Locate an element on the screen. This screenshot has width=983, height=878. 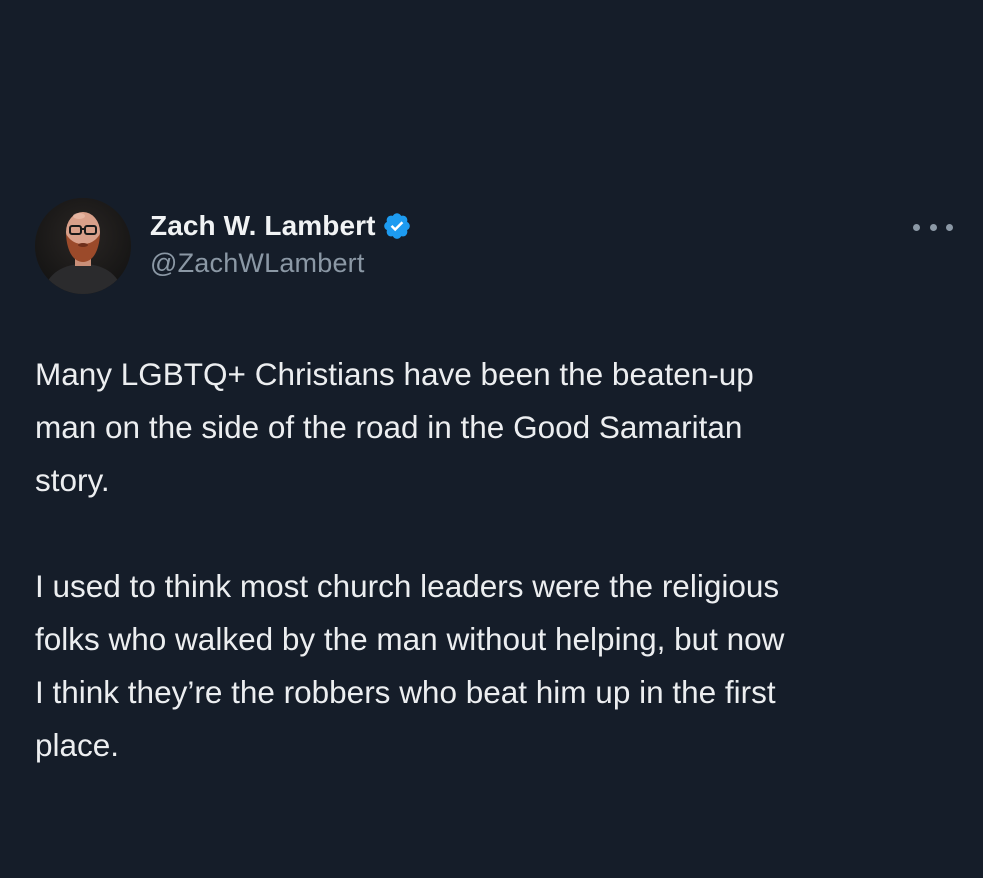
author-block: Zach W. Lambert @ZachWLambert is located at coordinates (281, 243).